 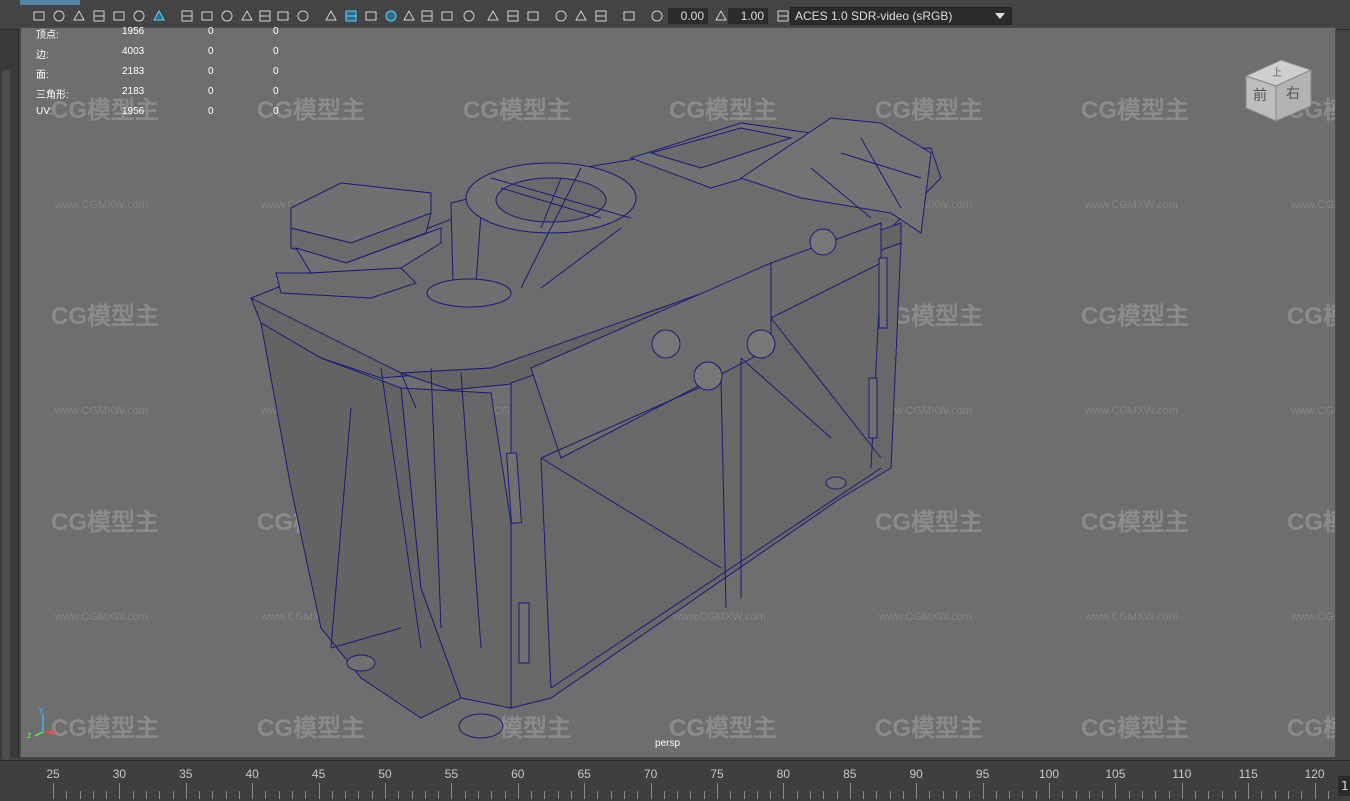 What do you see at coordinates (717, 774) in the screenshot?
I see `timeline-tick-label: 75` at bounding box center [717, 774].